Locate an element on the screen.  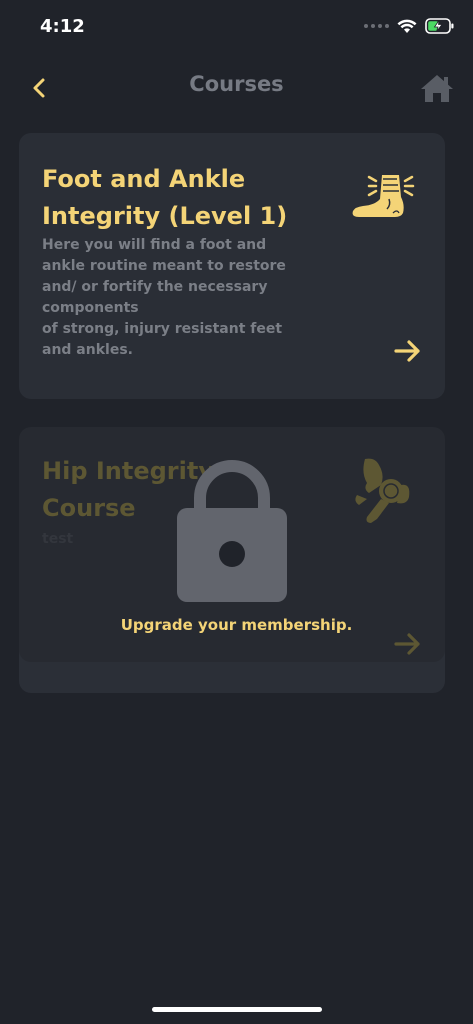
status-icons is located at coordinates (409, 26).